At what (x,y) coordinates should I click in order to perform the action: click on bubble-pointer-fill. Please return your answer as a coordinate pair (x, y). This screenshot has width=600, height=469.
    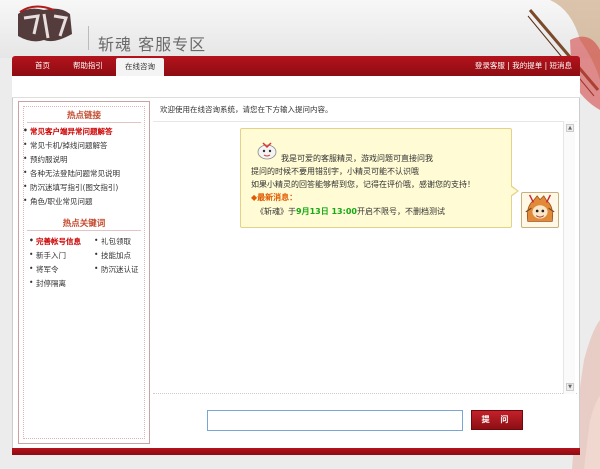
    Looking at the image, I should click on (513, 191).